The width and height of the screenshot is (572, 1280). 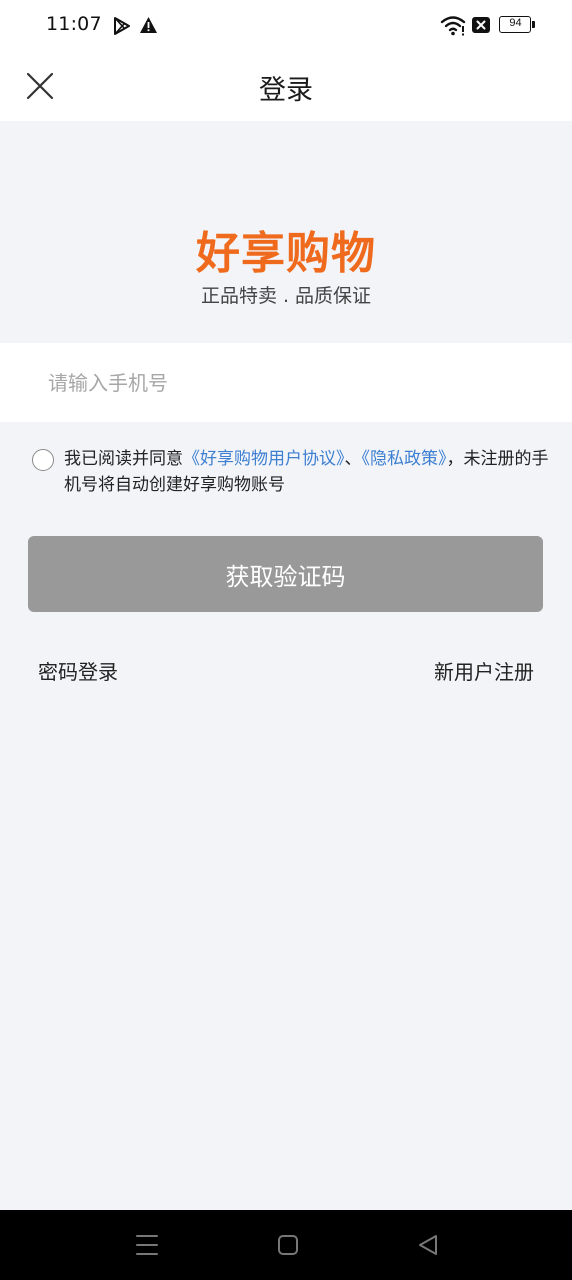 I want to click on home-icon, so click(x=288, y=1245).